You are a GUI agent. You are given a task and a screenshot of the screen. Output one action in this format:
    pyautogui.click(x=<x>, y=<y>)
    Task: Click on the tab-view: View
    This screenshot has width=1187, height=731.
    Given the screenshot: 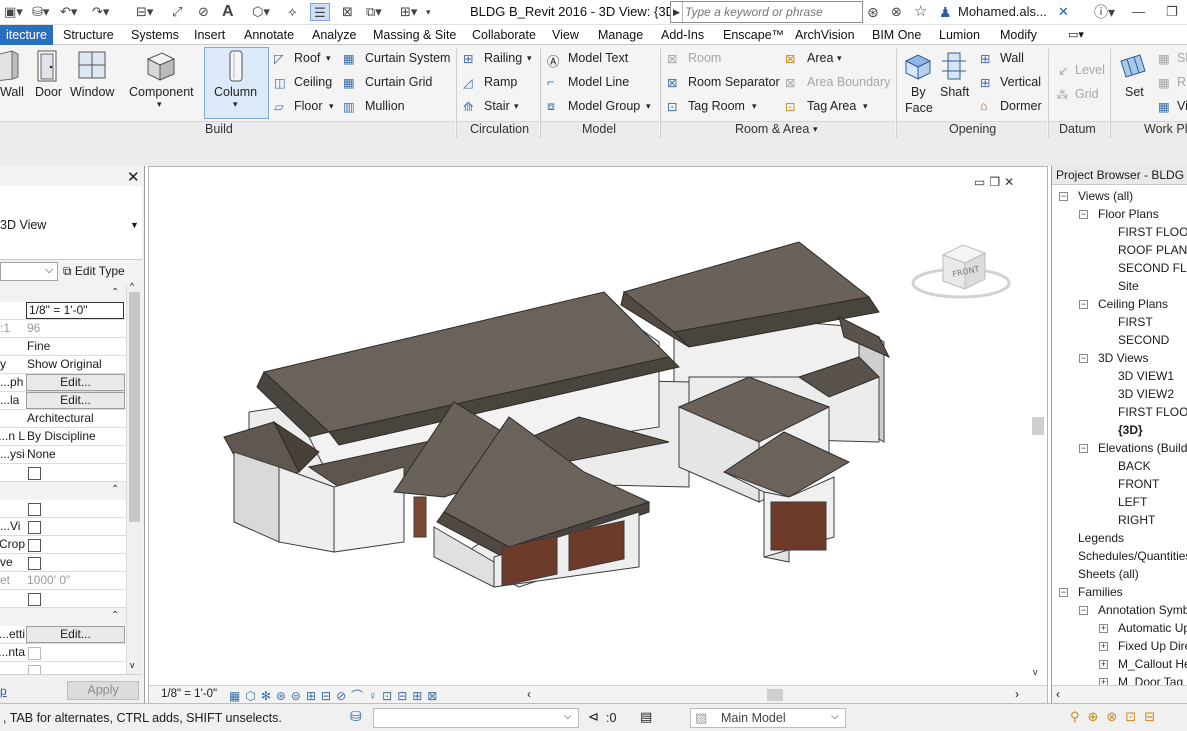 What is the action you would take?
    pyautogui.click(x=565, y=35)
    